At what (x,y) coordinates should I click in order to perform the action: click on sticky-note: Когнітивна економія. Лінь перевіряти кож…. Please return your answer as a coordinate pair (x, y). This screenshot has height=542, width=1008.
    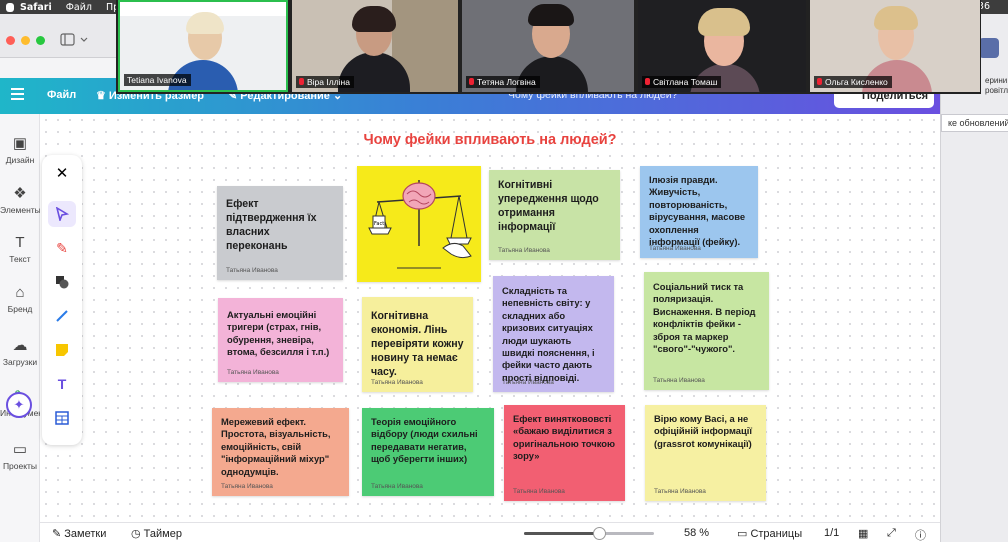
    Looking at the image, I should click on (417, 344).